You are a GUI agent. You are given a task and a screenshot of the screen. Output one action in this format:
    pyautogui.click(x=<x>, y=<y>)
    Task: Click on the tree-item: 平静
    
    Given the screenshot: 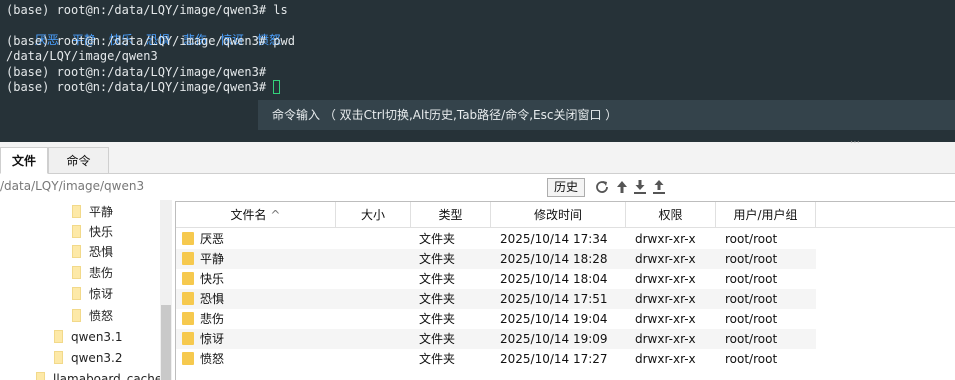 What is the action you would take?
    pyautogui.click(x=92, y=212)
    